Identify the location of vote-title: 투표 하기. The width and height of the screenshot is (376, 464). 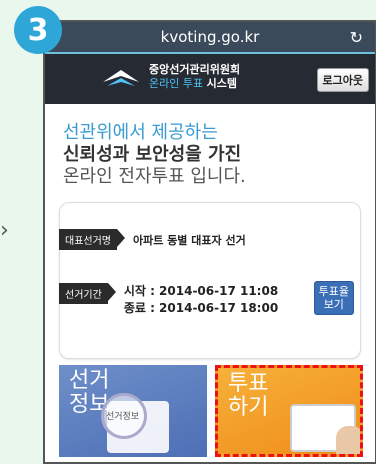
(248, 396).